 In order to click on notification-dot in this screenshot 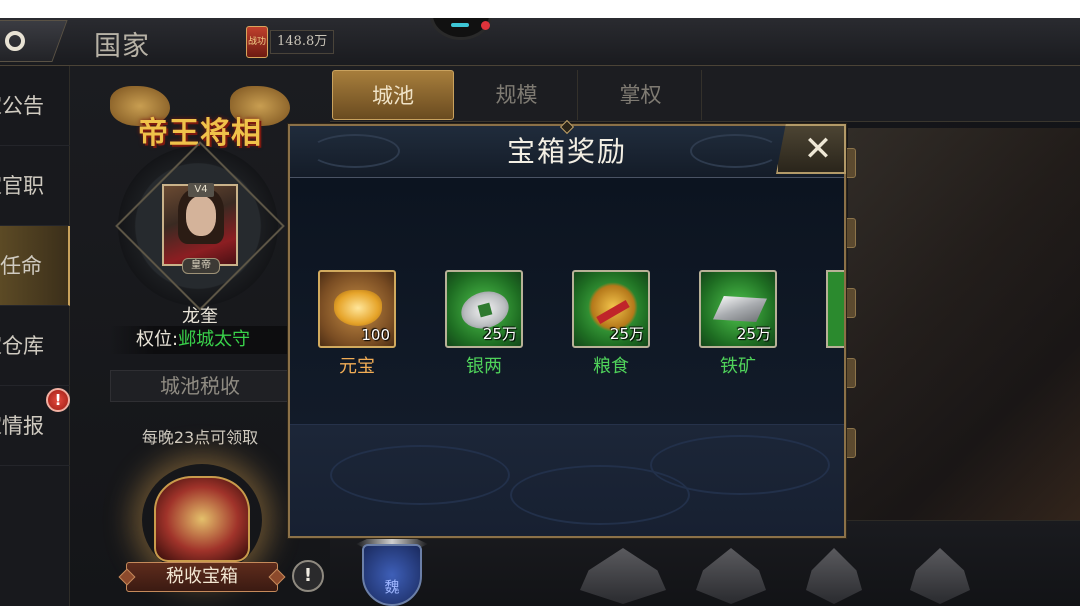, I will do `click(485, 25)`.